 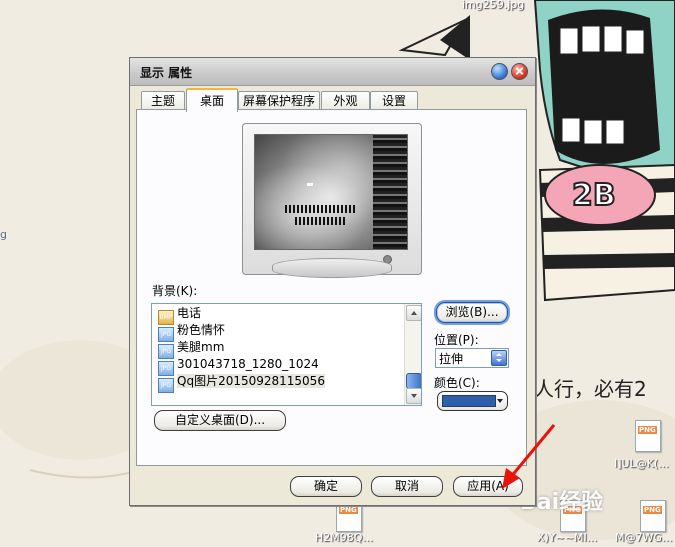 I want to click on tab-desktop: 桌面, so click(x=212, y=100).